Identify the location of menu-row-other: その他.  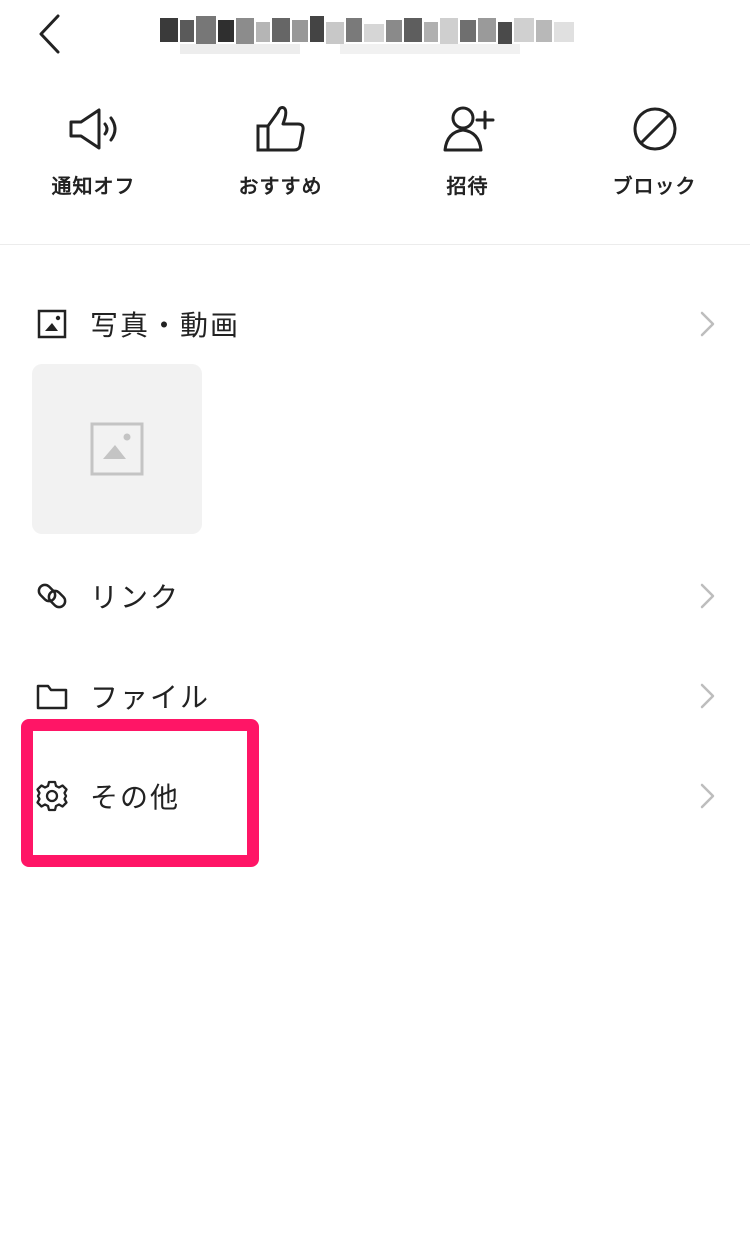
(375, 796).